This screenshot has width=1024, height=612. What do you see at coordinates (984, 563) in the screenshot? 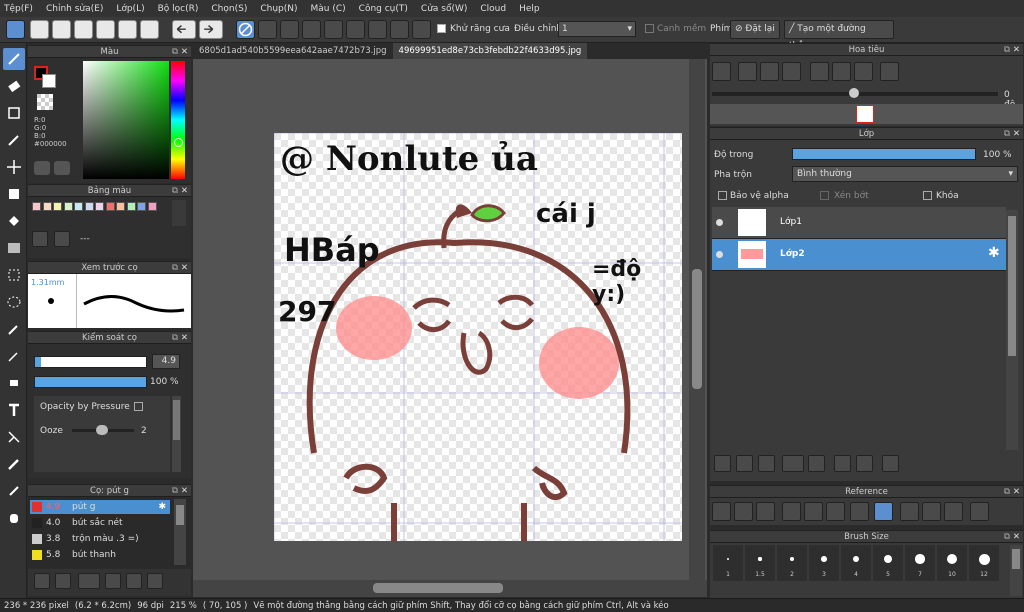
I see `brush-size-cell: 12` at bounding box center [984, 563].